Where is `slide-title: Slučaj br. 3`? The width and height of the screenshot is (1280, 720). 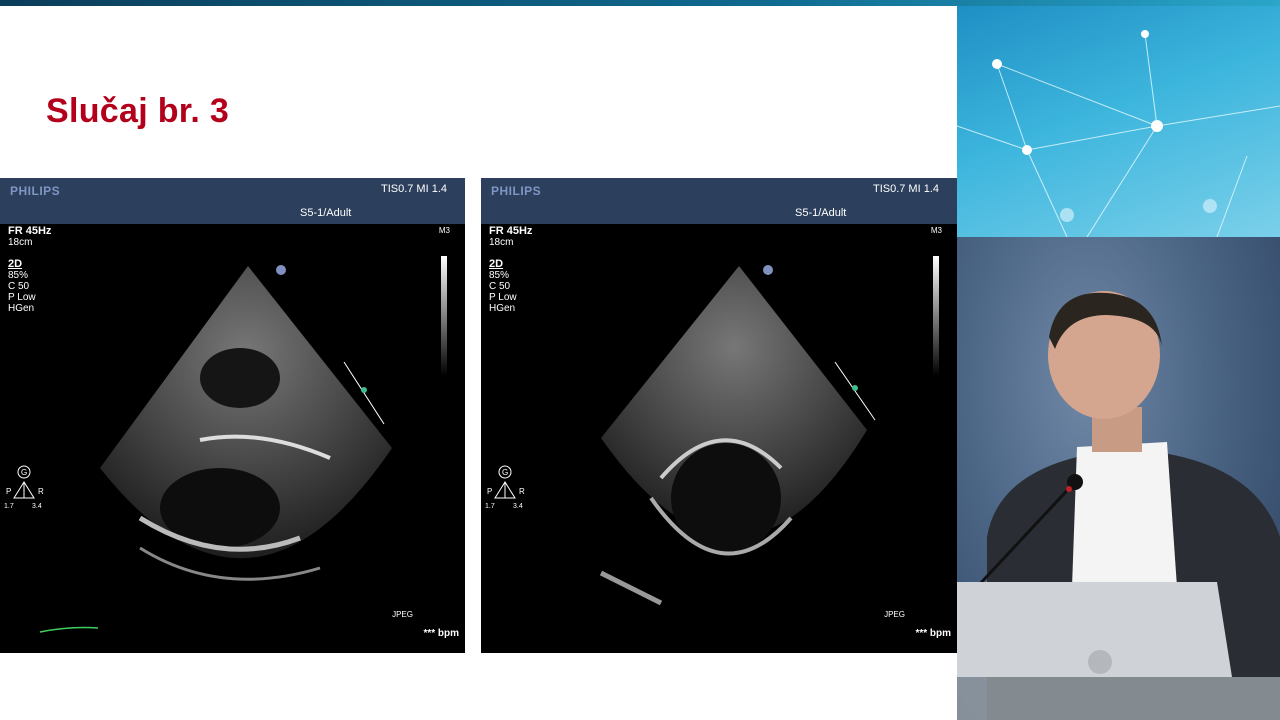
slide-title: Slučaj br. 3 is located at coordinates (138, 111).